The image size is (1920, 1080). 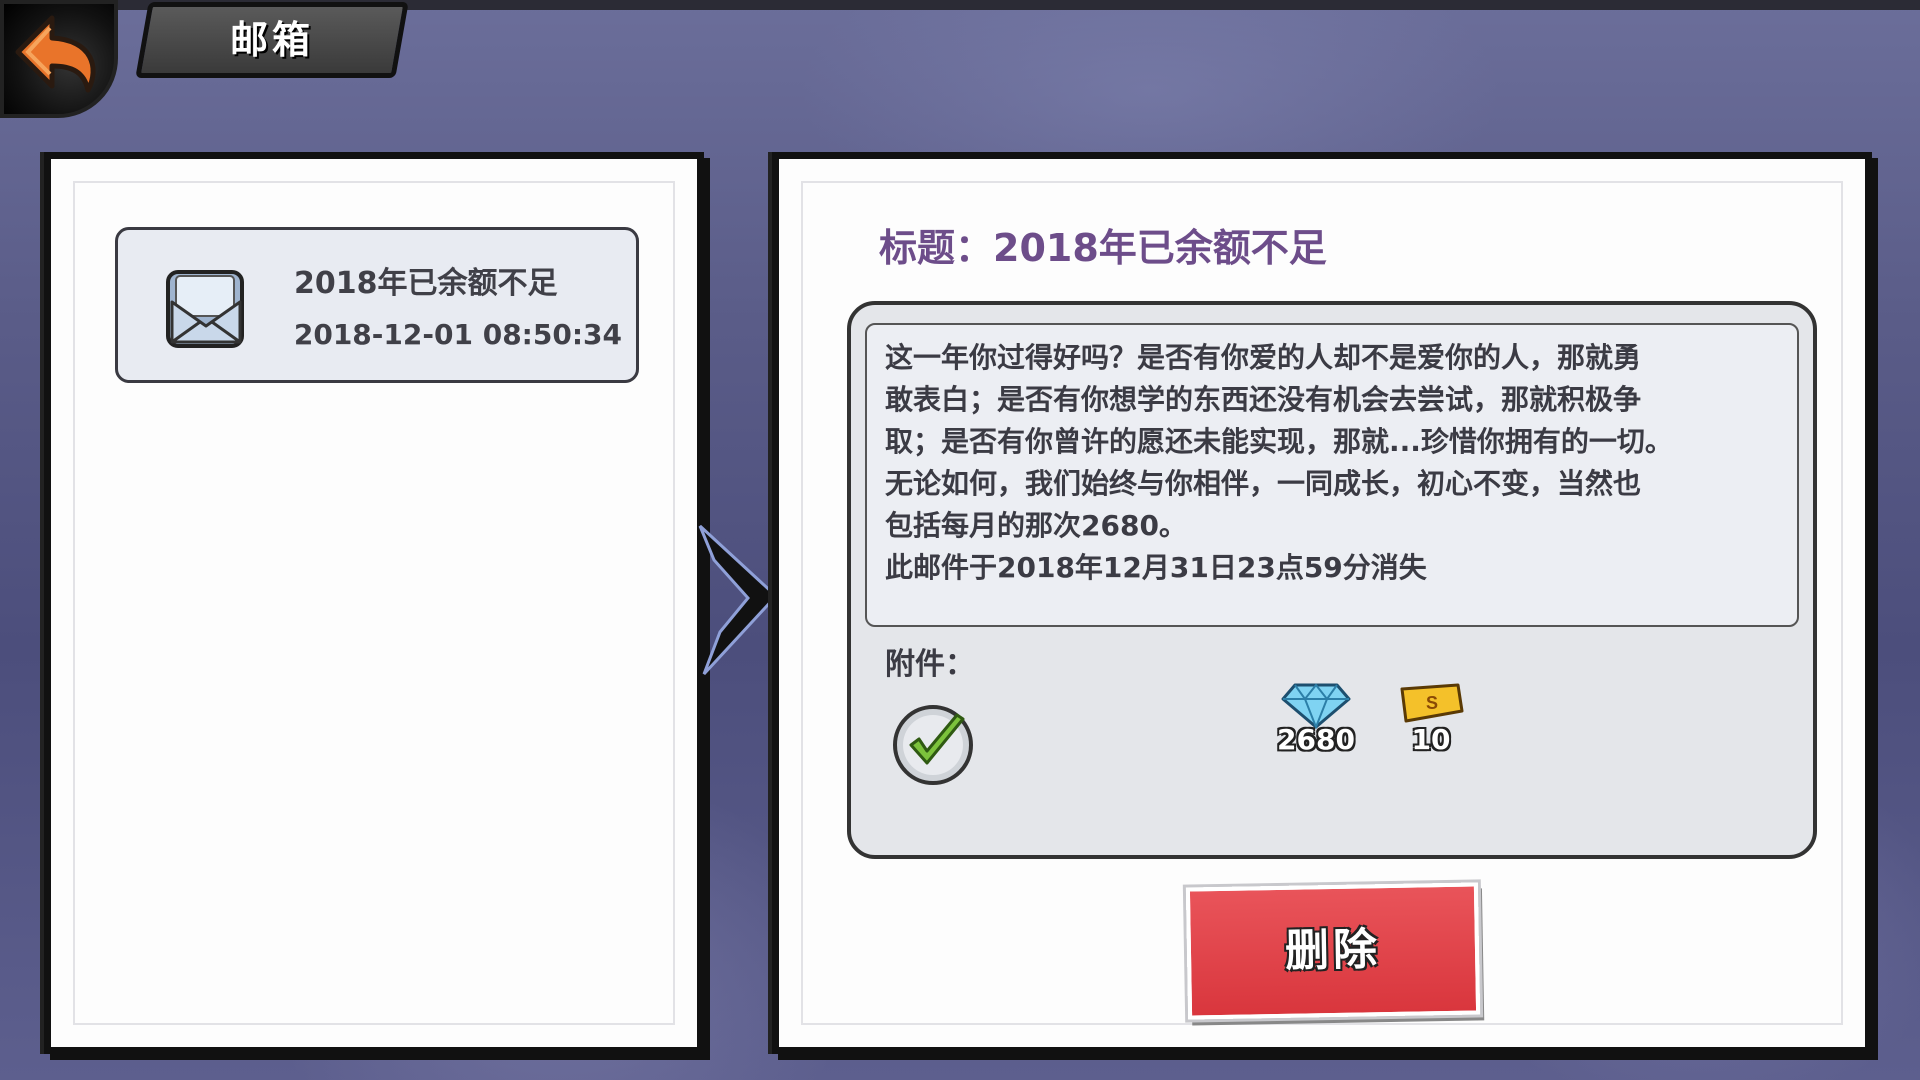 I want to click on diamond-count: 2680, so click(x=1316, y=739).